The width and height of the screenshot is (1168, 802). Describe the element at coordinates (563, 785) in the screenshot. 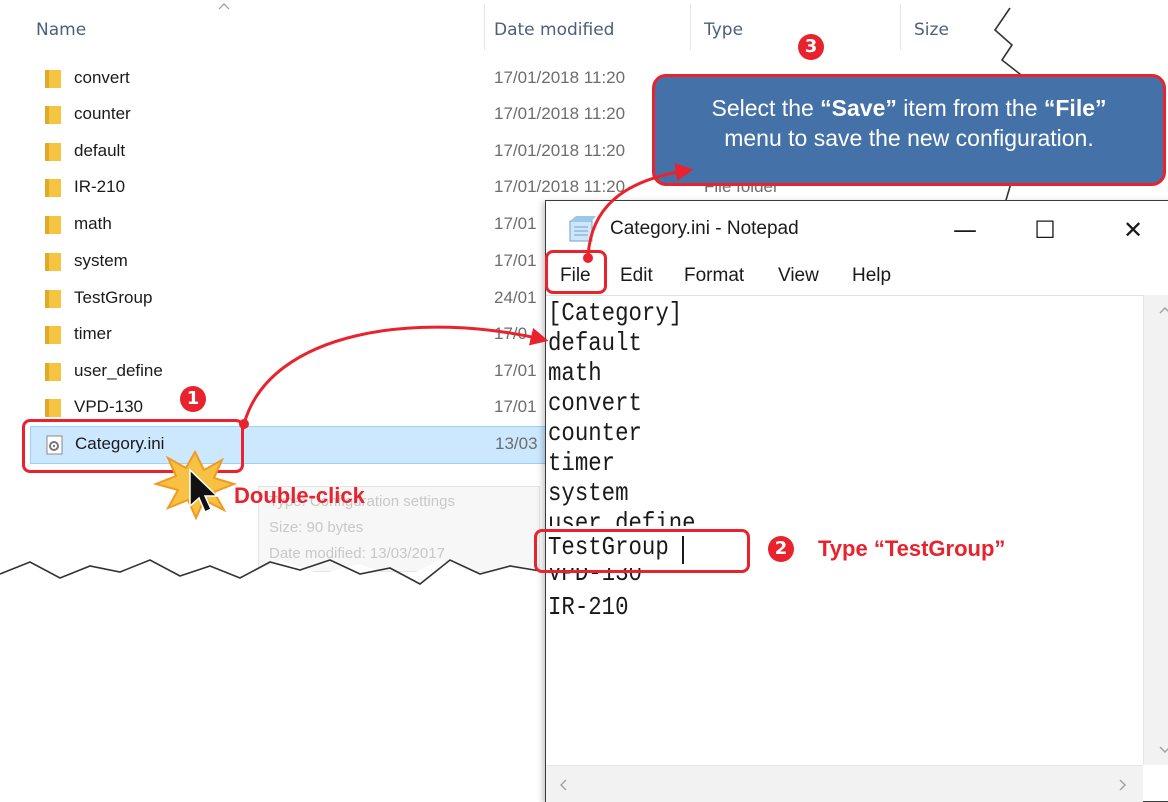

I see `scroll-left-icon` at that location.